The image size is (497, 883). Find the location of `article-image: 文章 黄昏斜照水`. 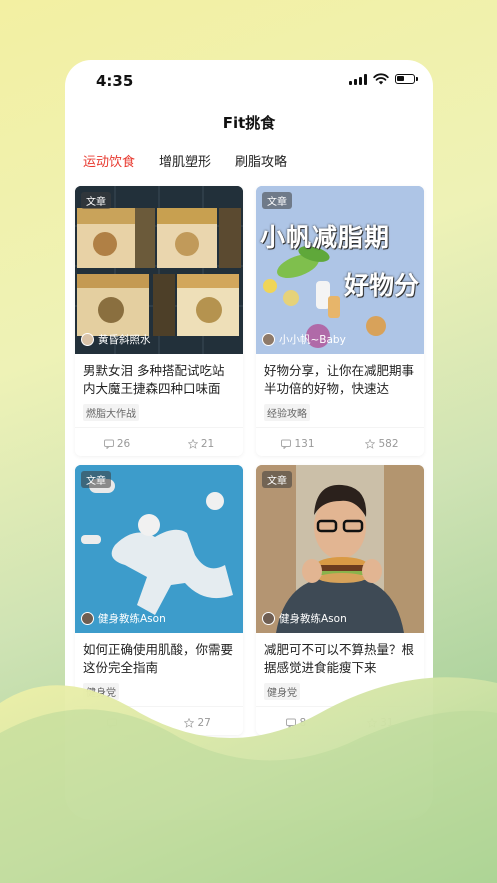

article-image: 文章 黄昏斜照水 is located at coordinates (159, 270).